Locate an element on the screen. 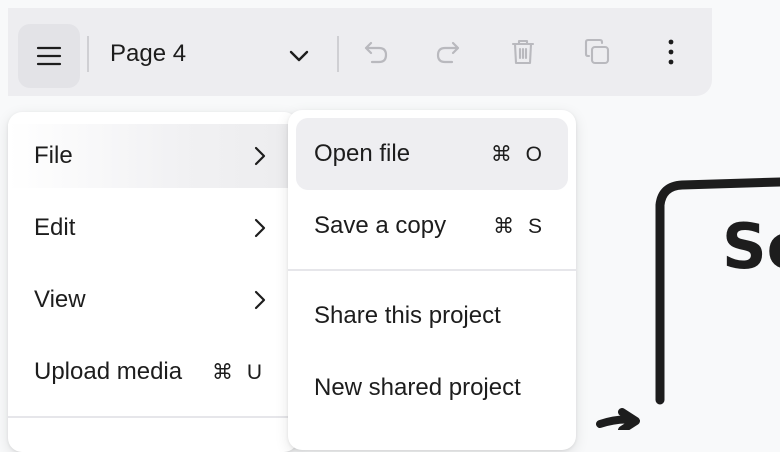  chevron-down-icon is located at coordinates (299, 56).